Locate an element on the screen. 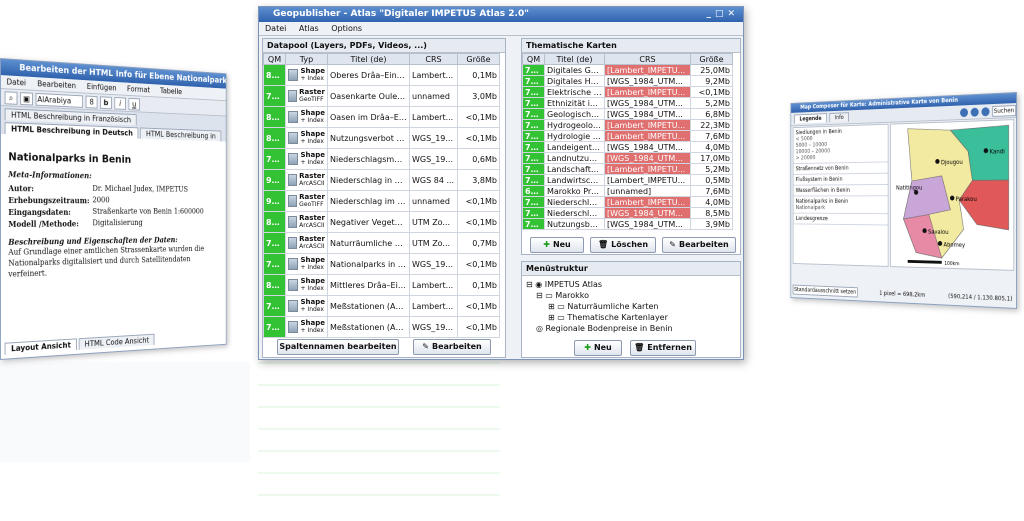 This screenshot has width=1024, height=521. place-label: Parakou is located at coordinates (966, 200).